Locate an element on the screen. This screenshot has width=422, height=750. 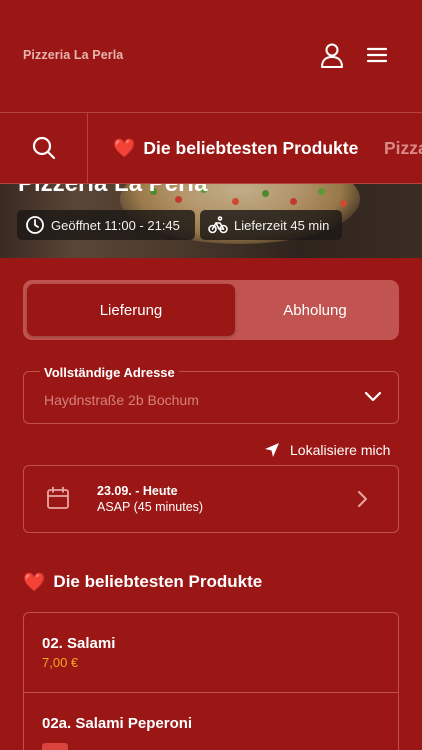
order-mode-toggle: Lieferung Abholung is located at coordinates (211, 310).